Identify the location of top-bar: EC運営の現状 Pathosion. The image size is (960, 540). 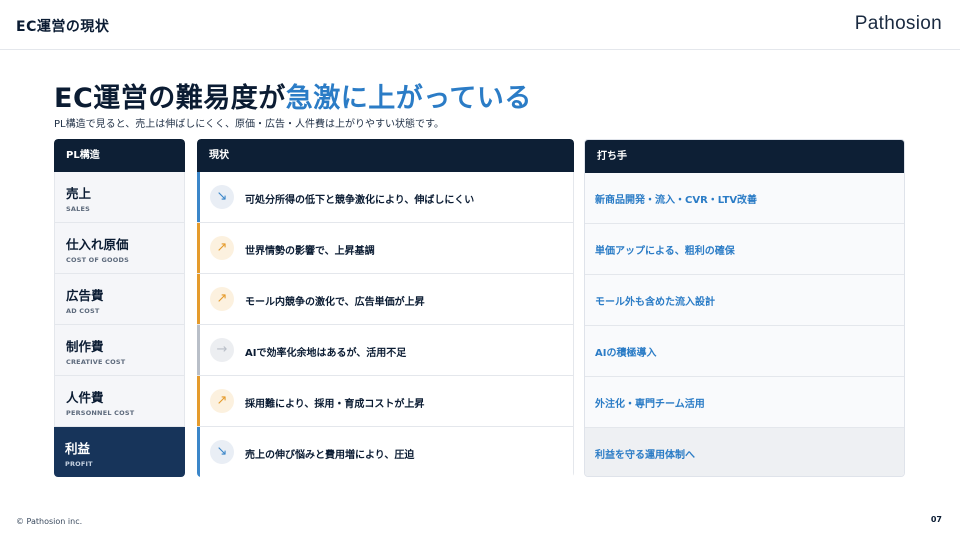
(480, 25).